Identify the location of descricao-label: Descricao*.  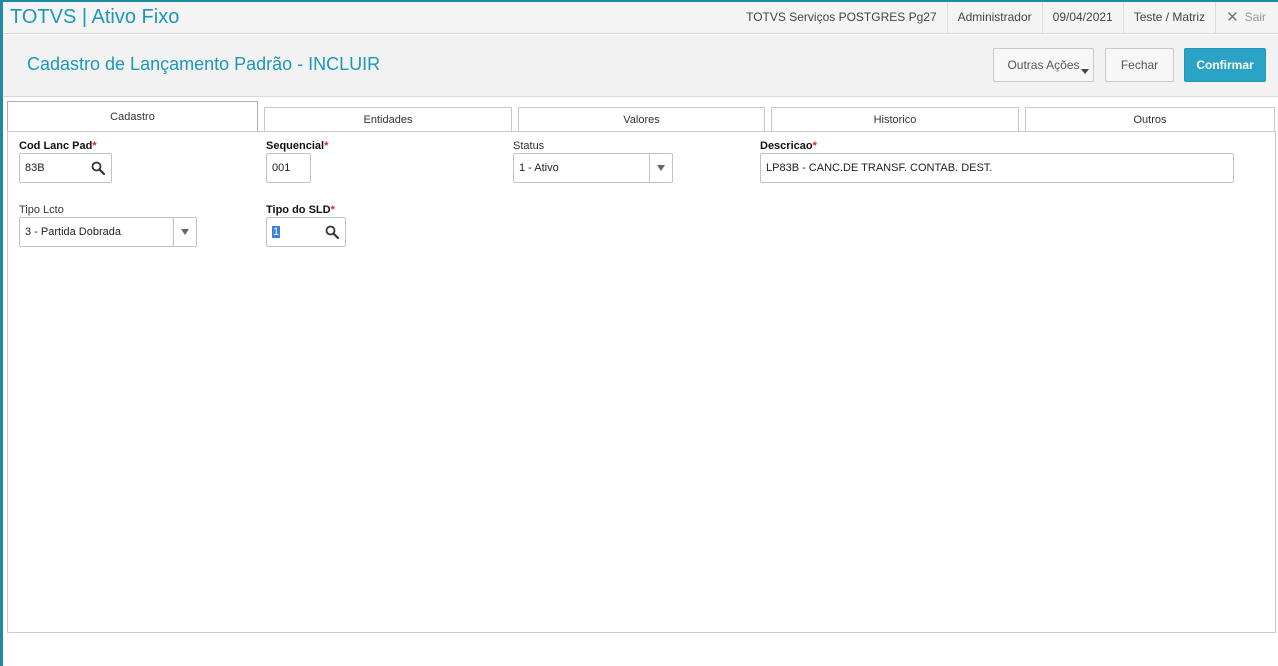
(788, 146).